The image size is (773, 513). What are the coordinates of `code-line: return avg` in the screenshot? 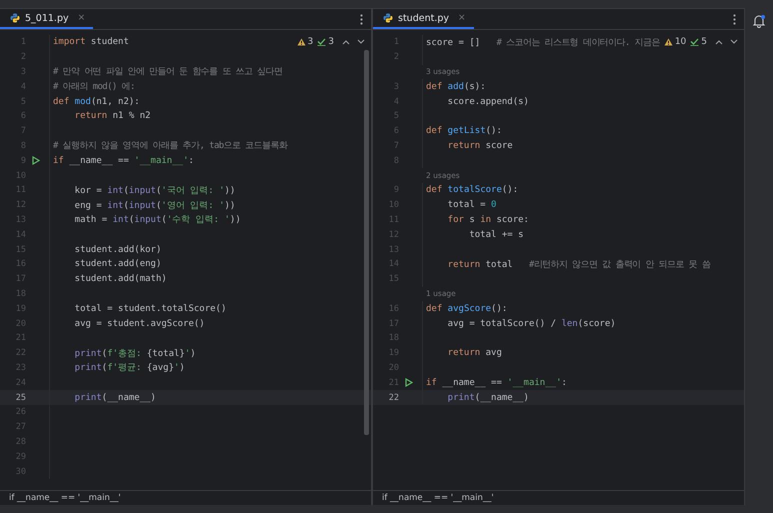 It's located at (474, 353).